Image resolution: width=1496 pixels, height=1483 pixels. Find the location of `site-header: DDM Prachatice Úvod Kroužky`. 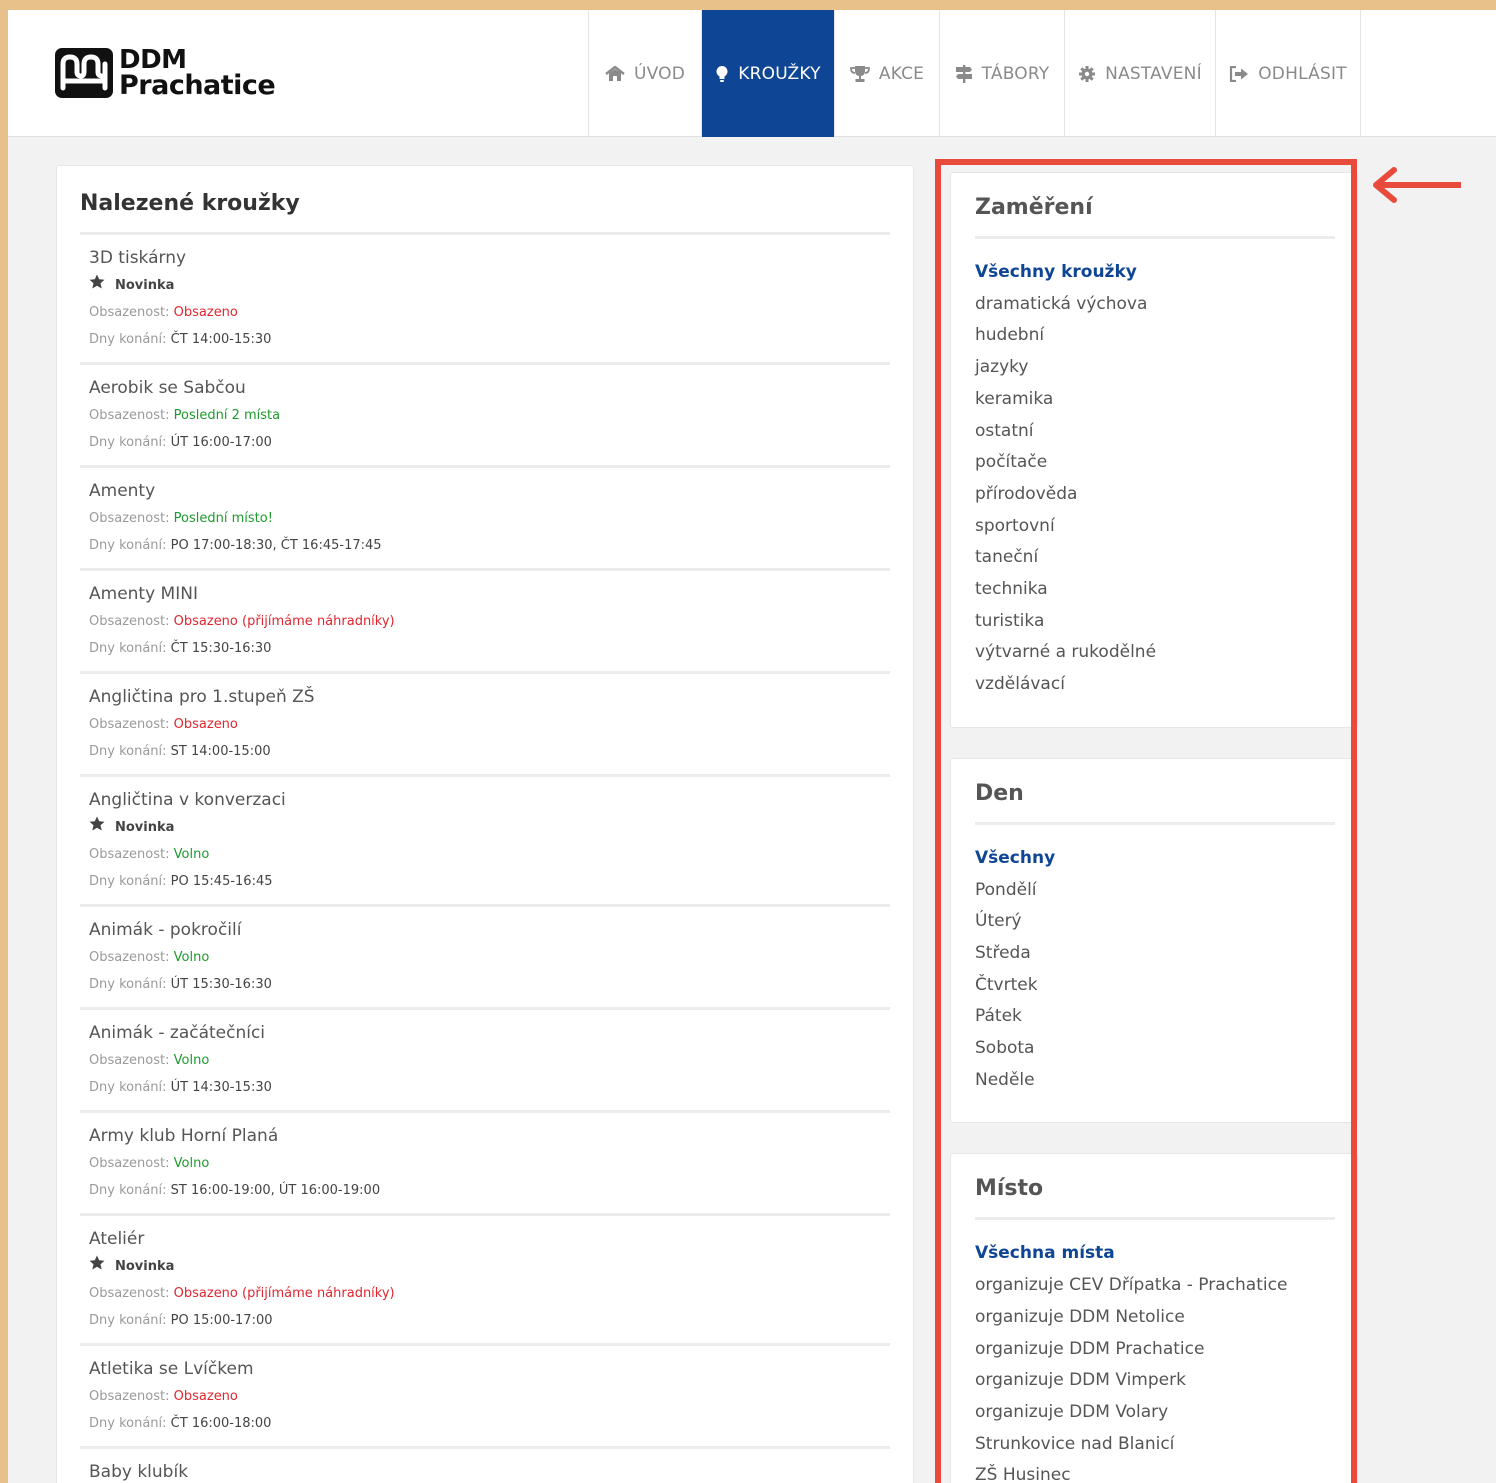

site-header: DDM Prachatice Úvod Kroužky is located at coordinates (752, 73).